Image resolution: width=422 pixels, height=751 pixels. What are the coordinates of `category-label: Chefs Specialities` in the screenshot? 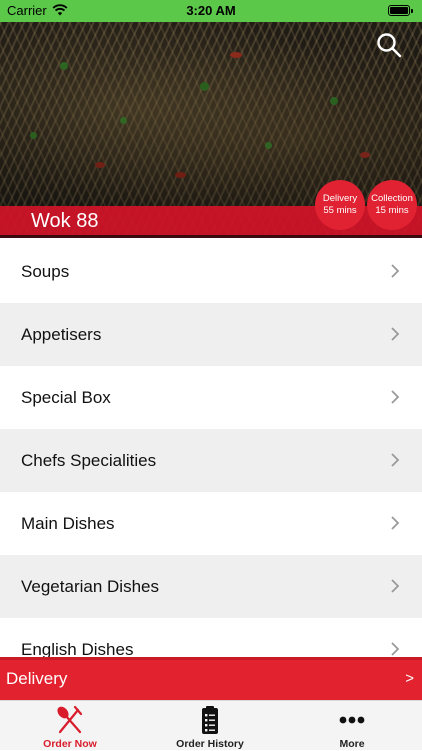 It's located at (89, 460).